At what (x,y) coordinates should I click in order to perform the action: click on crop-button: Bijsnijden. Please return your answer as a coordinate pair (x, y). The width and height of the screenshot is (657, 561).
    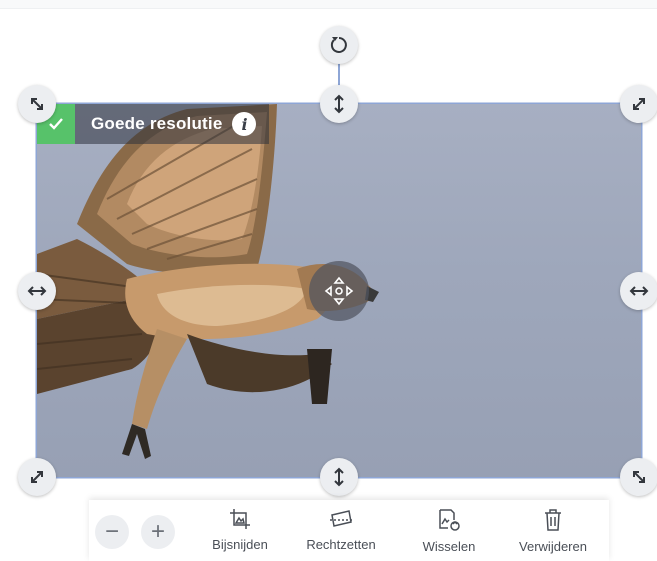
    Looking at the image, I should click on (240, 530).